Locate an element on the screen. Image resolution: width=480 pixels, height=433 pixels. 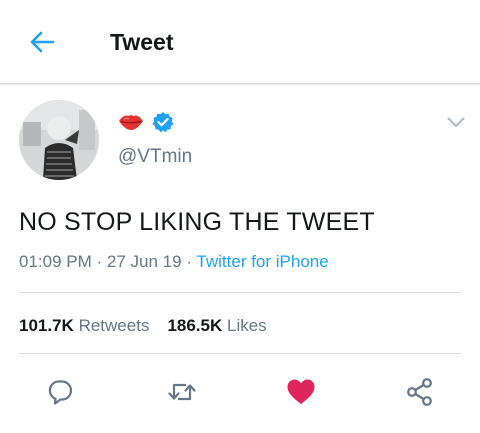
heart-icon is located at coordinates (301, 391).